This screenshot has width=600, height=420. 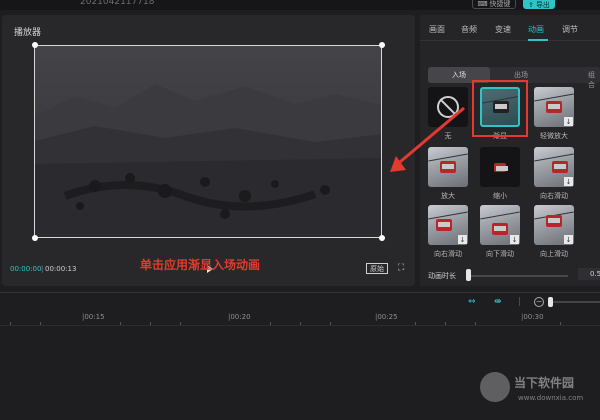 What do you see at coordinates (427, 139) in the screenshot?
I see `annotation-arrow` at bounding box center [427, 139].